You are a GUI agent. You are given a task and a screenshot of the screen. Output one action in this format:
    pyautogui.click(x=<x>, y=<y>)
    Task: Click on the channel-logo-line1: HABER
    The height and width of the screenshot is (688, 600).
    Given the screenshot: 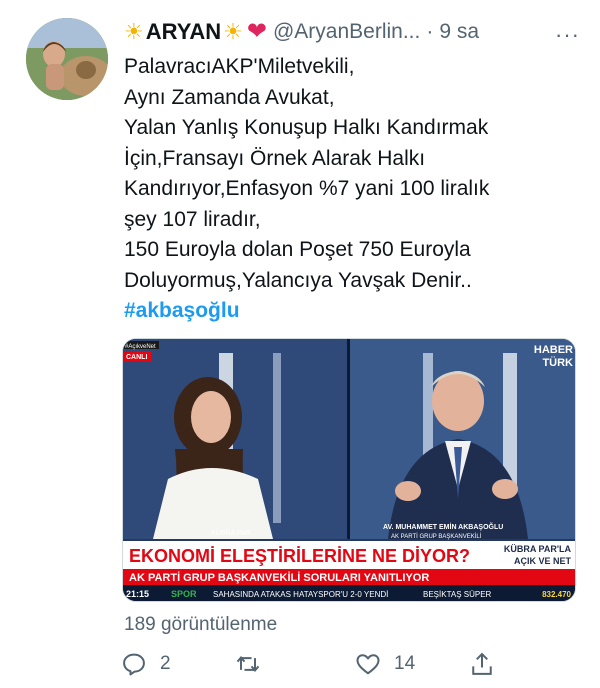 What is the action you would take?
    pyautogui.click(x=553, y=350)
    